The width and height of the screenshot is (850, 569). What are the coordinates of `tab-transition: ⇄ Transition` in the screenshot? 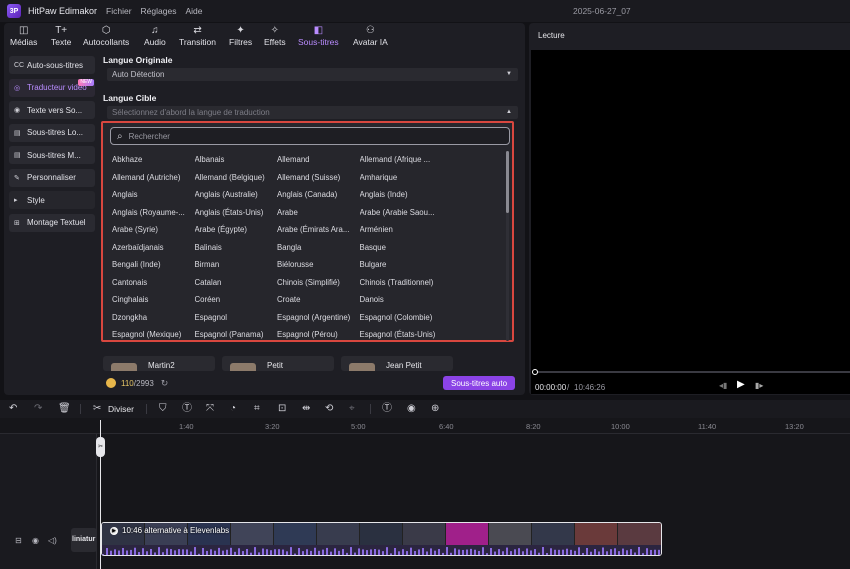 It's located at (197, 35).